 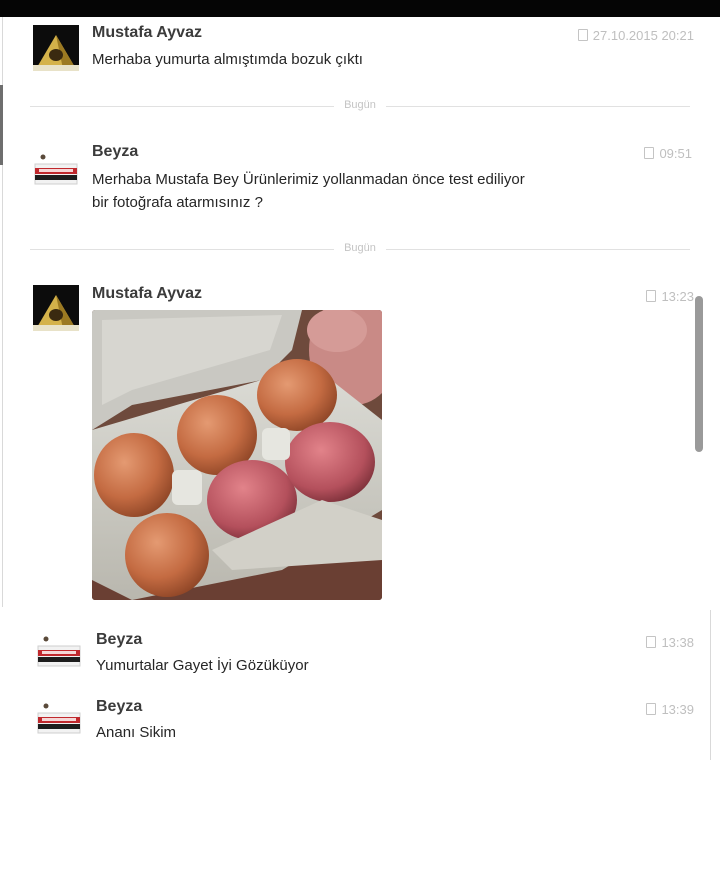 I want to click on message-timestamp: 09:51, so click(x=668, y=153).